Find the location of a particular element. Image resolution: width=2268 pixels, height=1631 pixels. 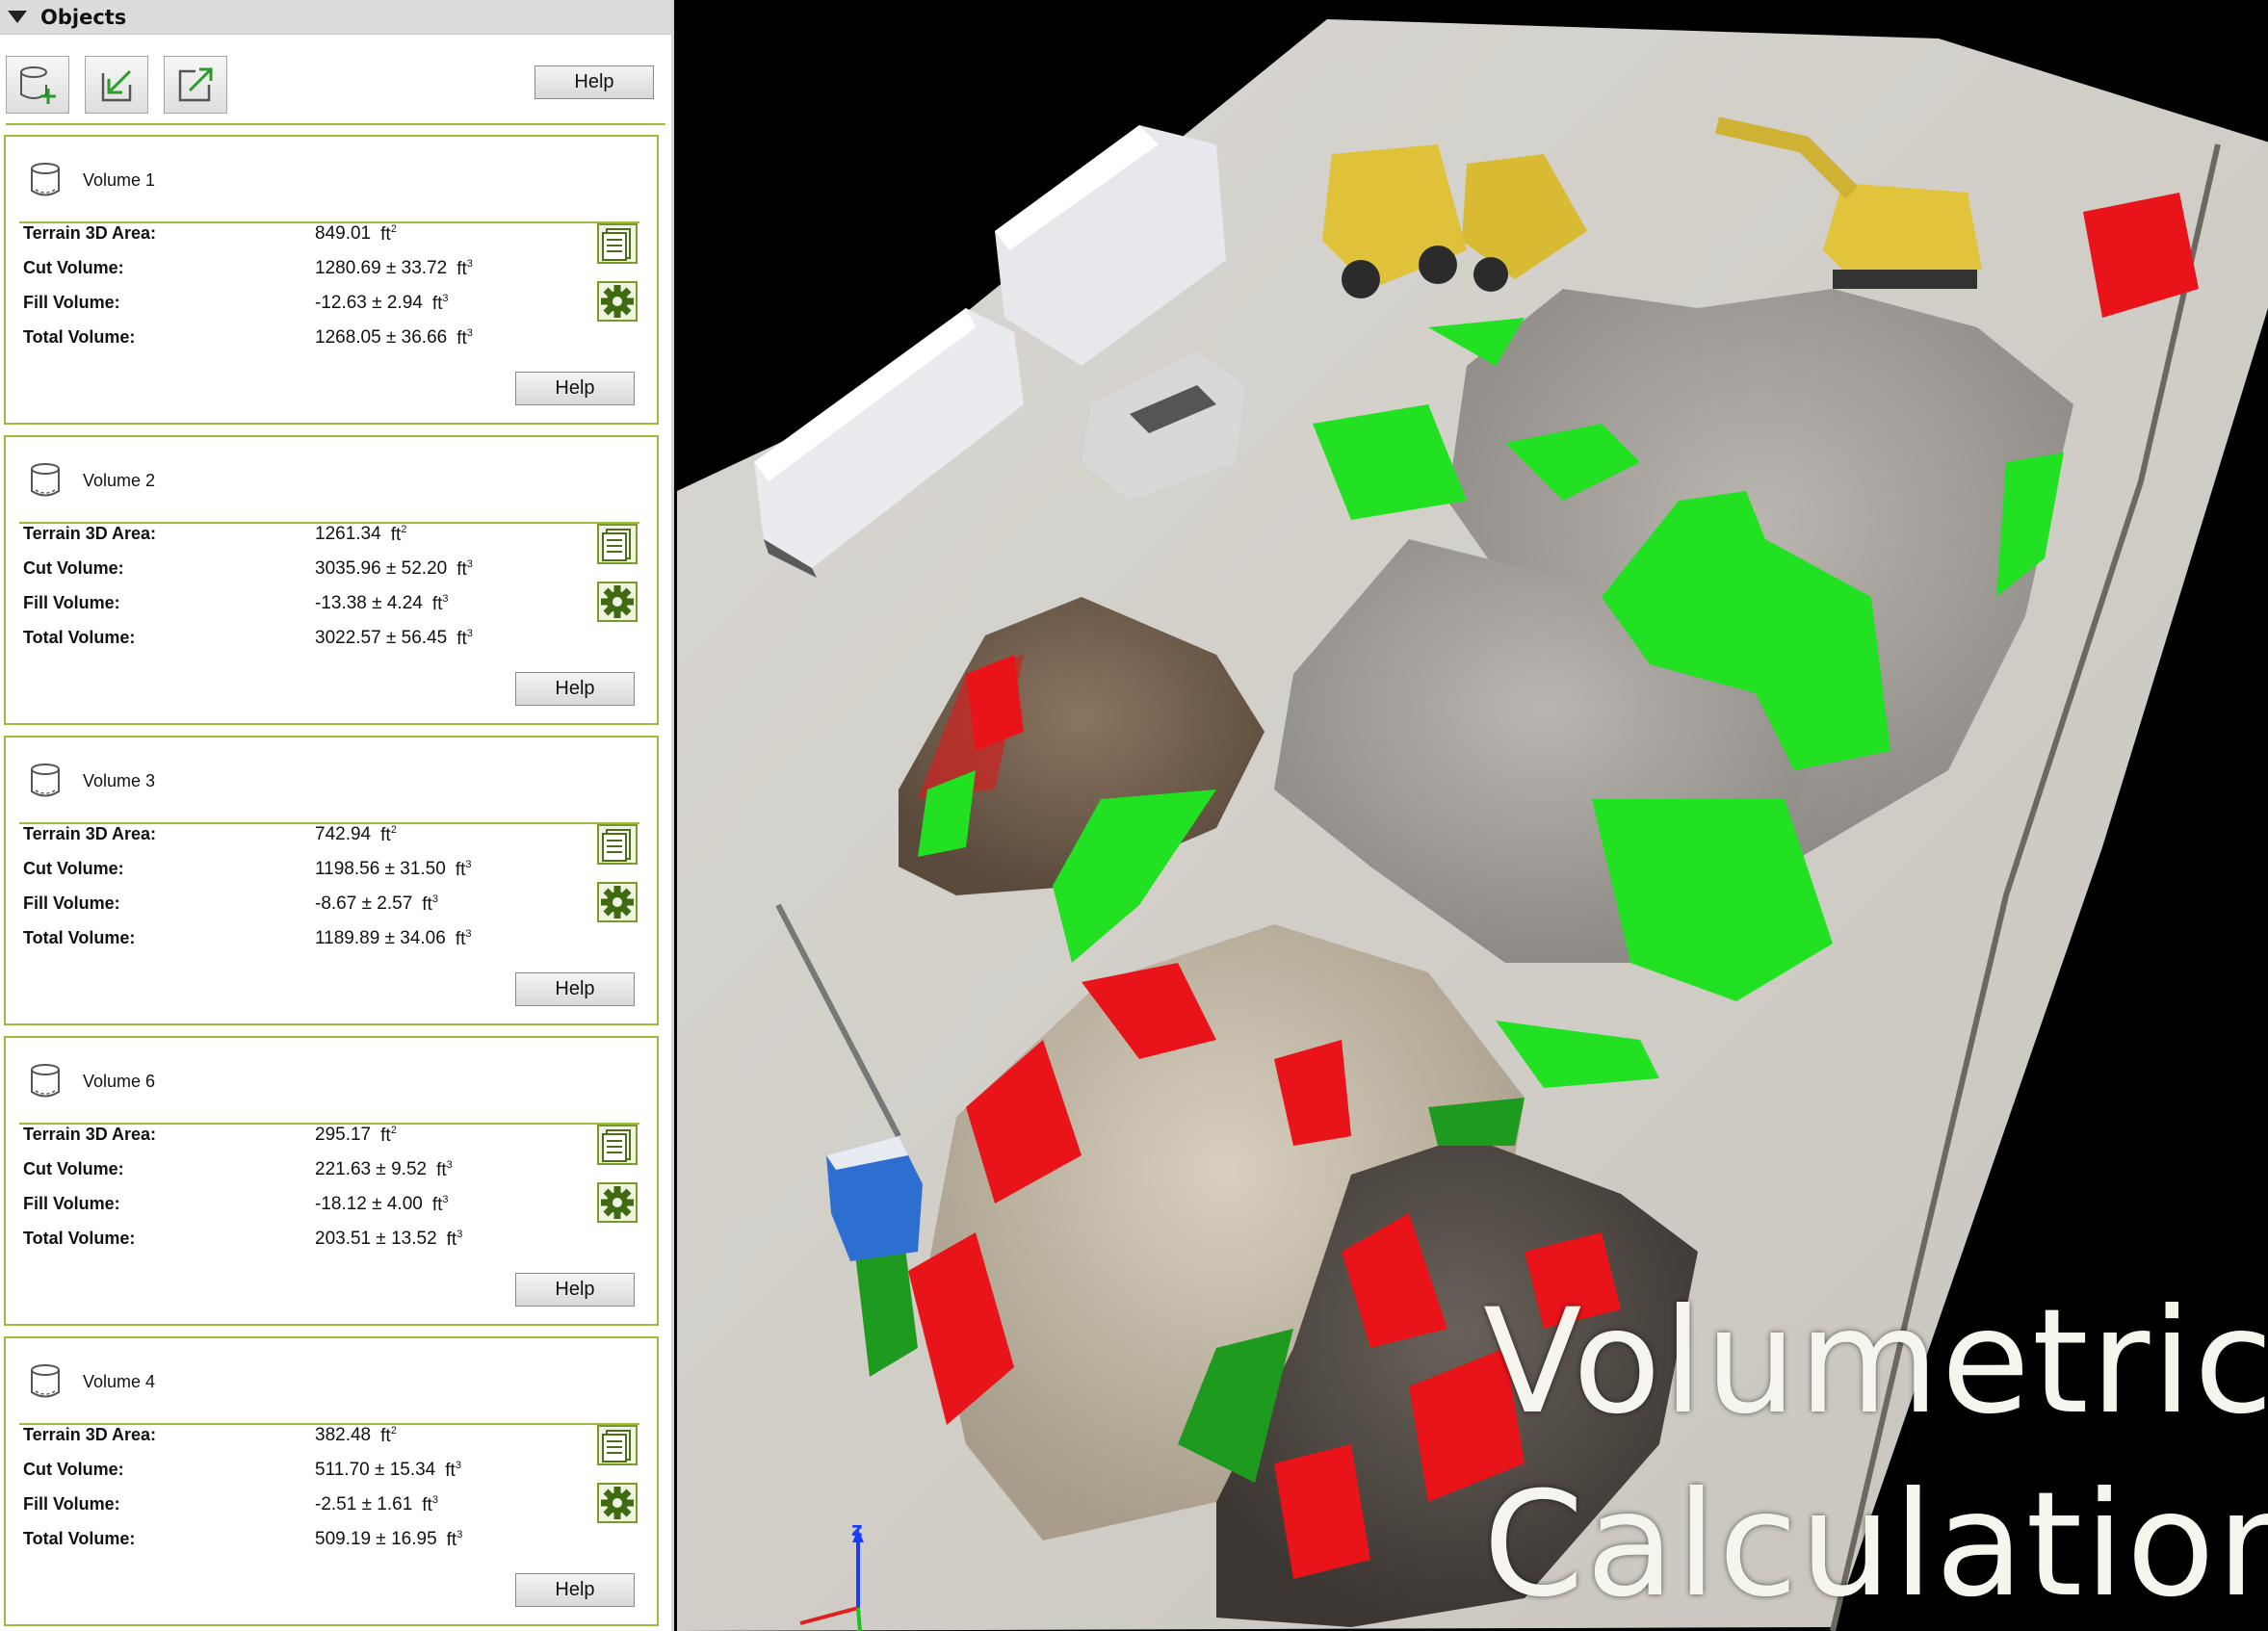

total-volume-value: 3022.57 ± 56.45 is located at coordinates (381, 638).